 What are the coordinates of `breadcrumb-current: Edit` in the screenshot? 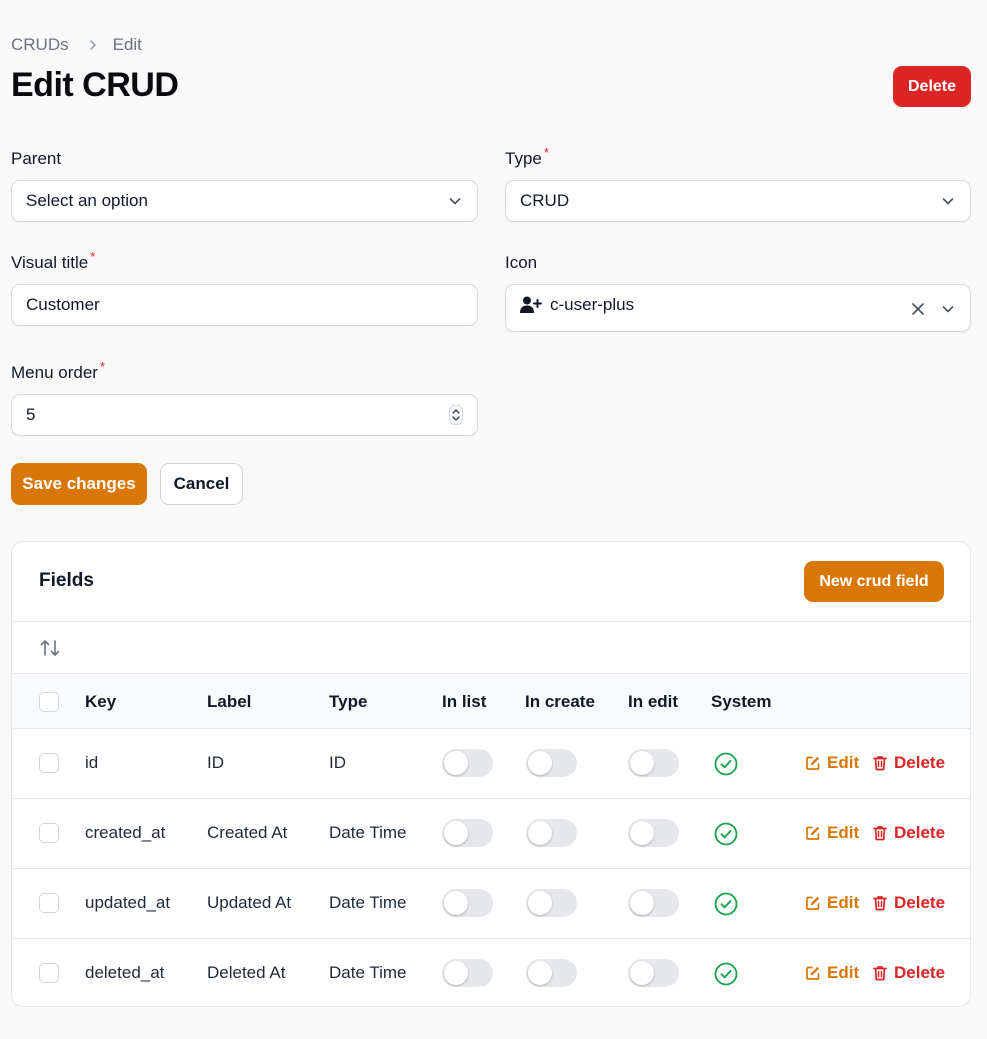 It's located at (127, 44).